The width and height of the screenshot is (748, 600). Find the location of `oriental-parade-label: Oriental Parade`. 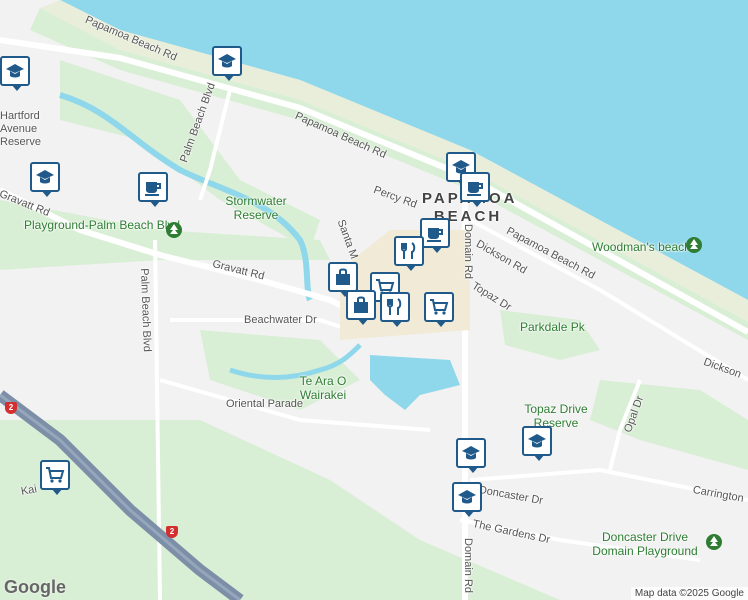

oriental-parade-label: Oriental Parade is located at coordinates (265, 404).